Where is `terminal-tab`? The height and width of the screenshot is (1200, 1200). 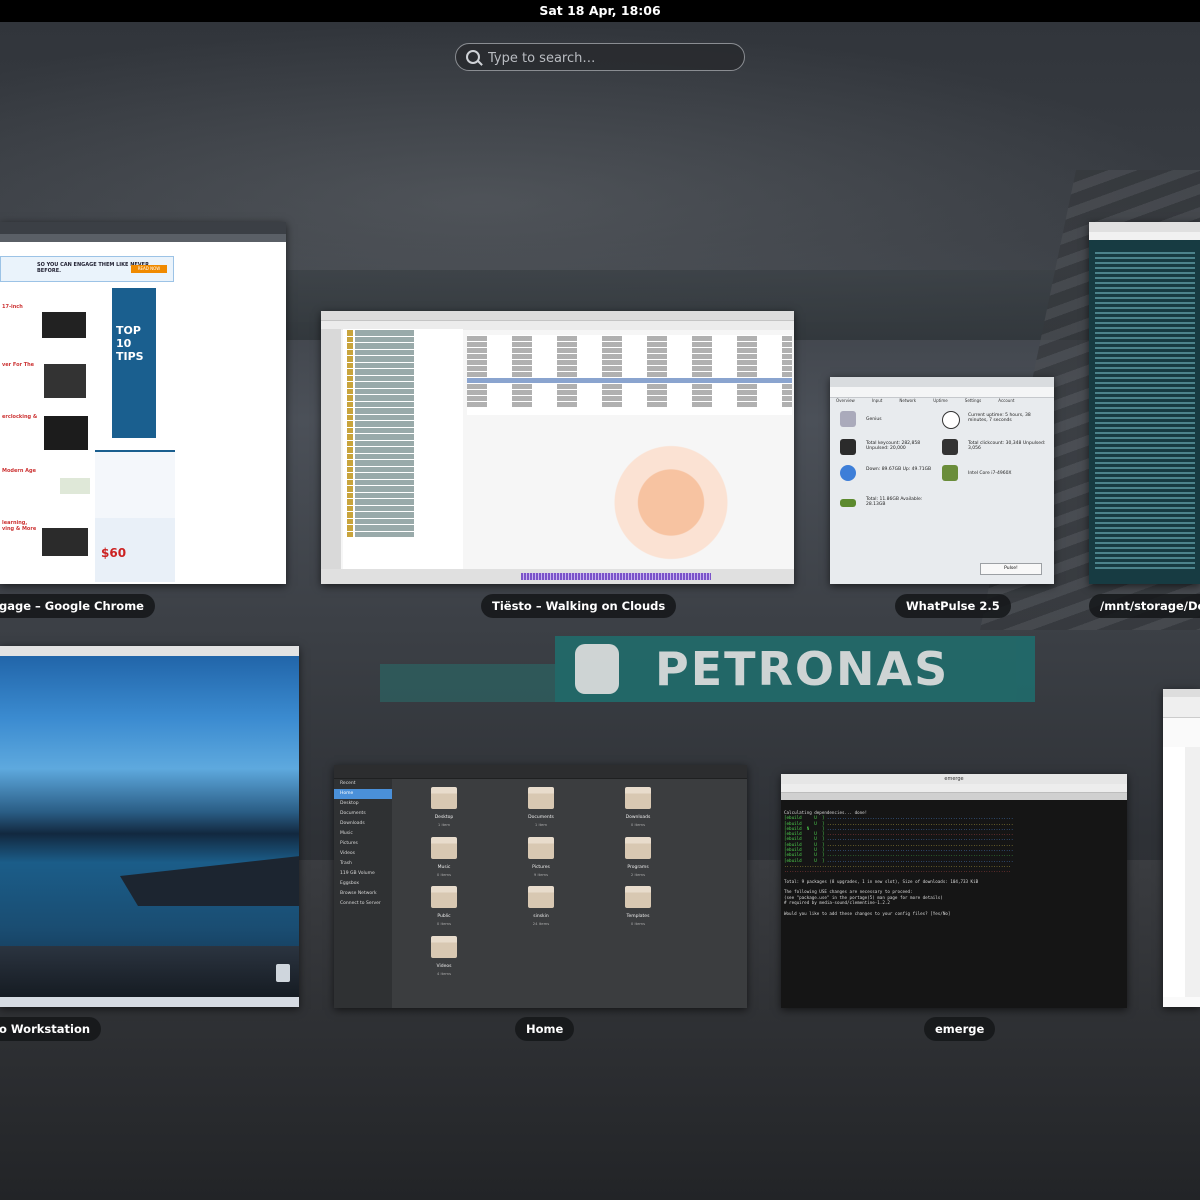 terminal-tab is located at coordinates (954, 796).